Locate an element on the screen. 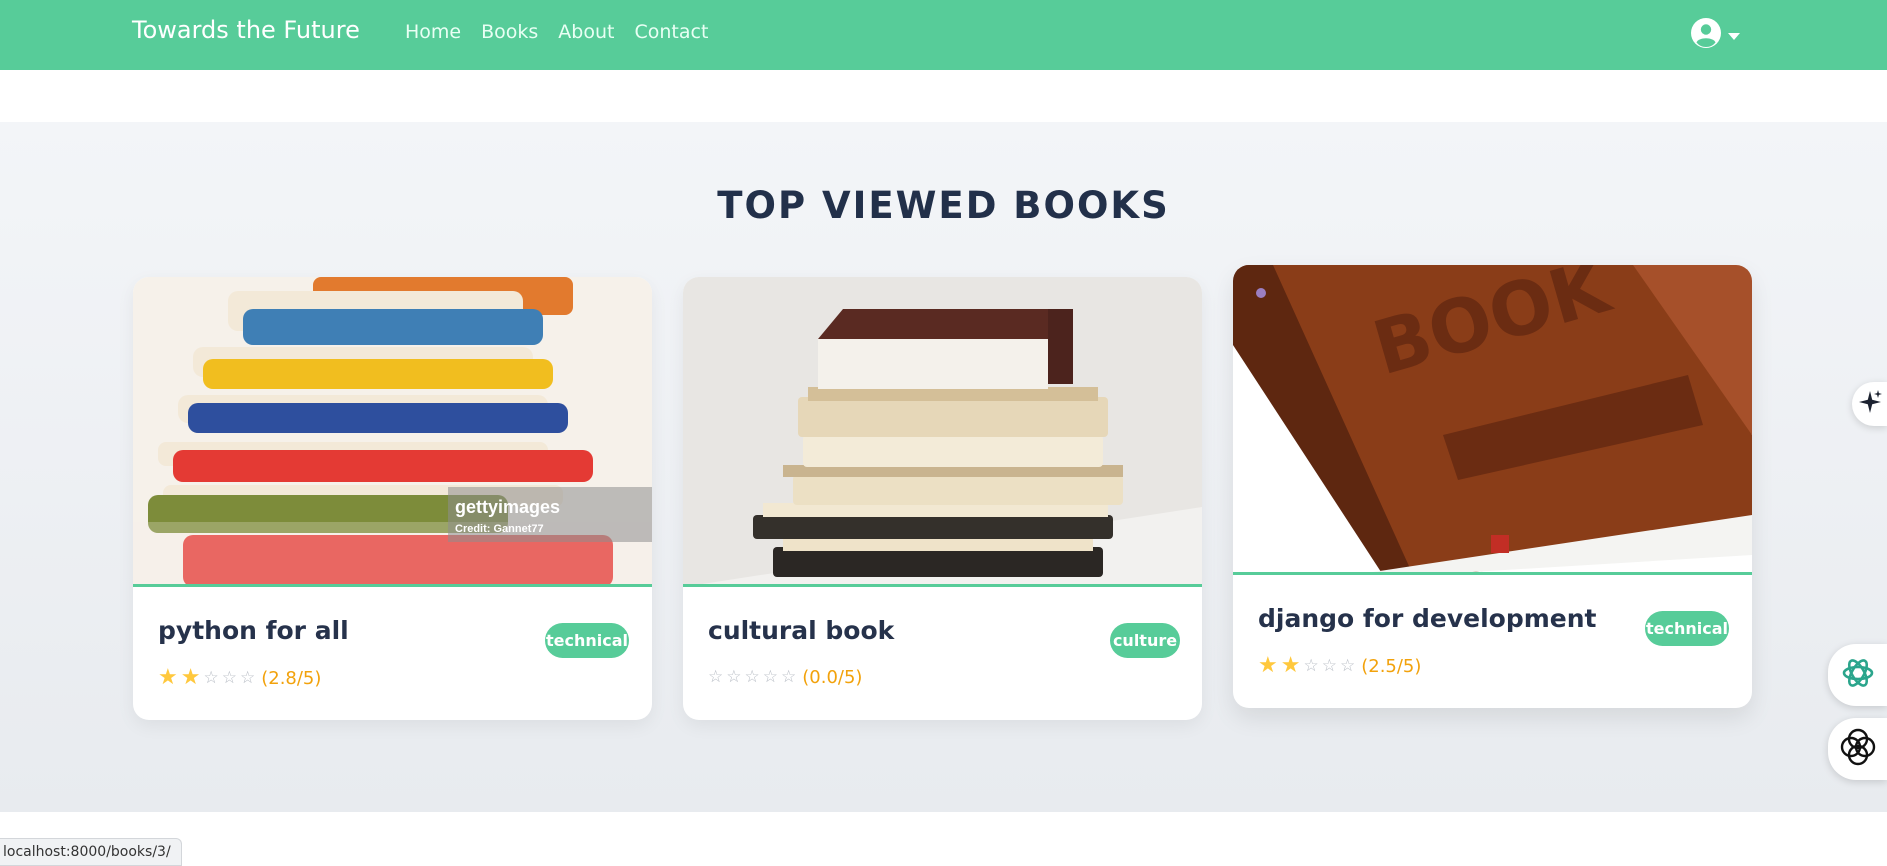  user-circle-icon is located at coordinates (1706, 35).